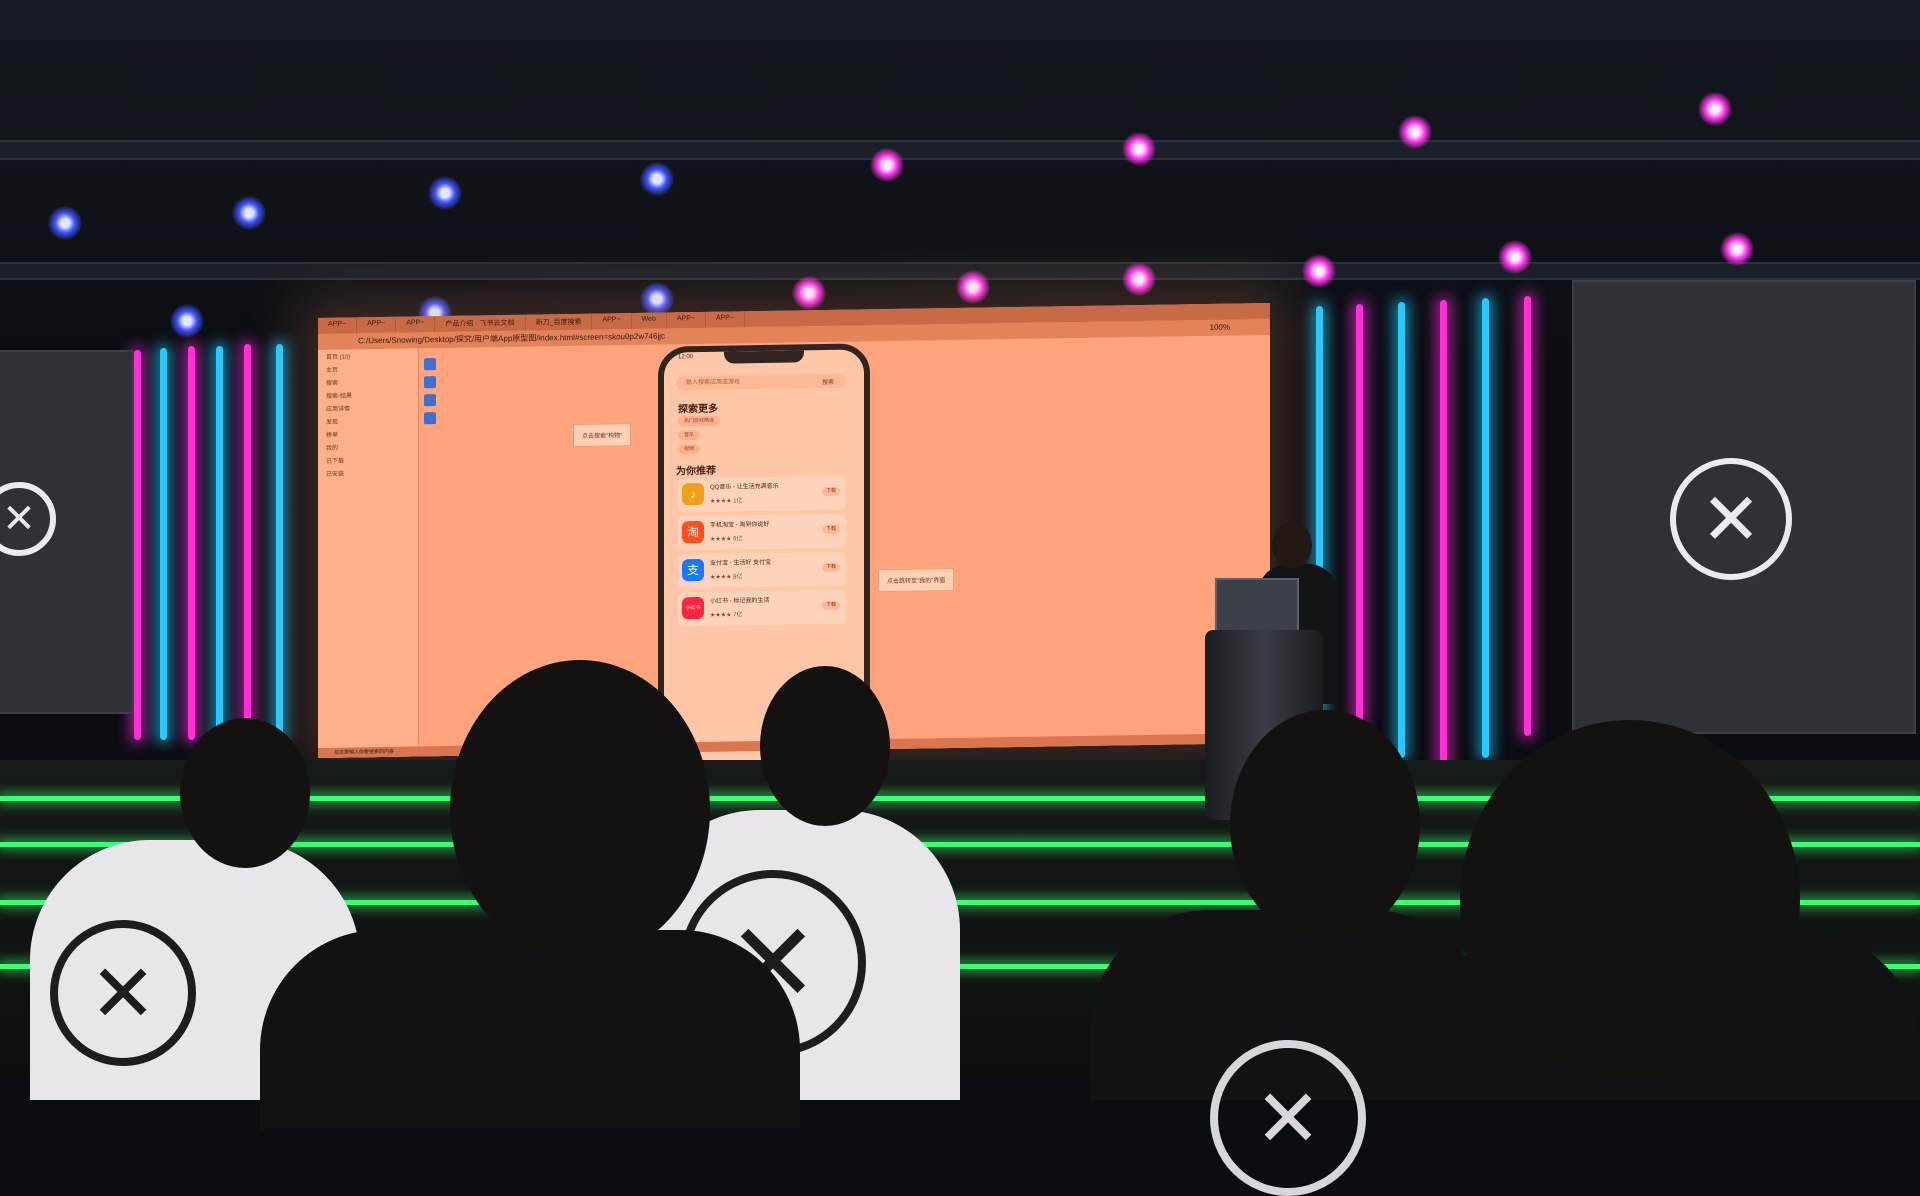 The width and height of the screenshot is (1920, 1196). I want to click on app-rating: ★★★★ 8亿, so click(726, 577).